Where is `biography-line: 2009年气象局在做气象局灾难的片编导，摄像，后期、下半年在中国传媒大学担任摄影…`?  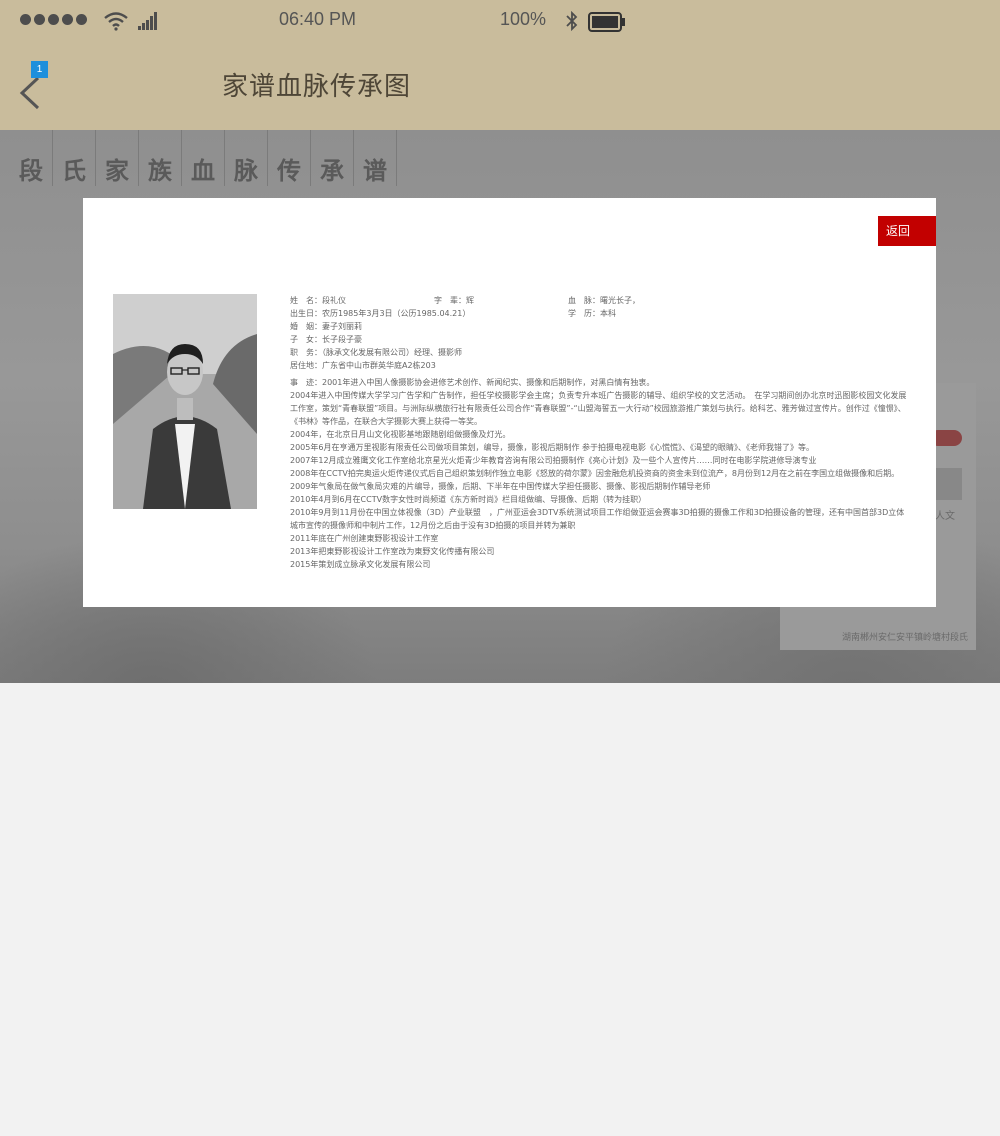 biography-line: 2009年气象局在做气象局灾难的片编导，摄像，后期、下半年在中国传媒大学担任摄影… is located at coordinates (500, 486).